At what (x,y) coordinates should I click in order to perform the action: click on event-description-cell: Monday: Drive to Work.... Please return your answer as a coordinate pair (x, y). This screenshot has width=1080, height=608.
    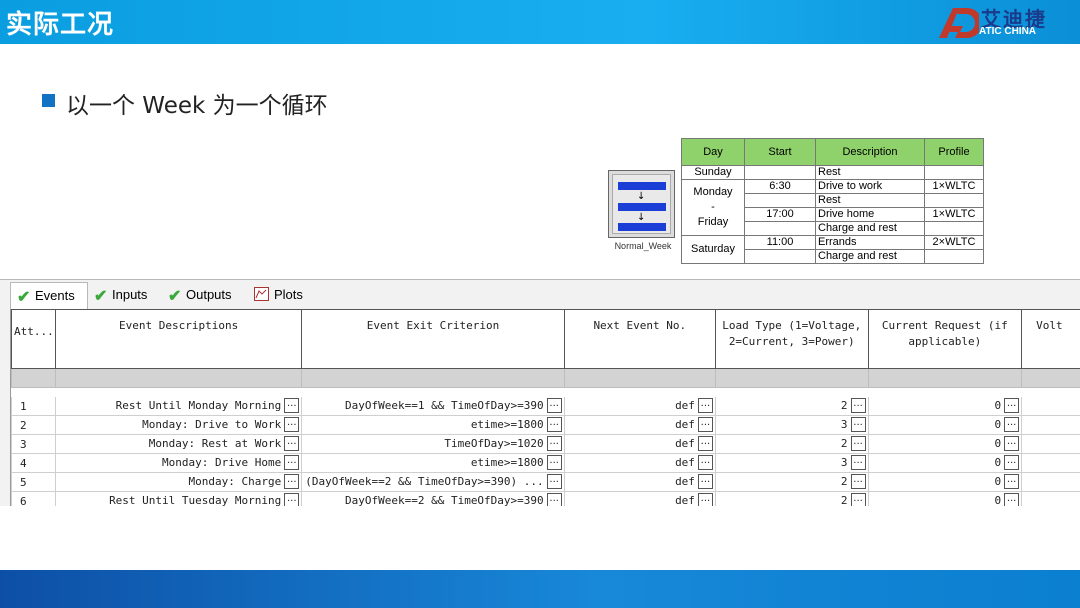
    Looking at the image, I should click on (178, 425).